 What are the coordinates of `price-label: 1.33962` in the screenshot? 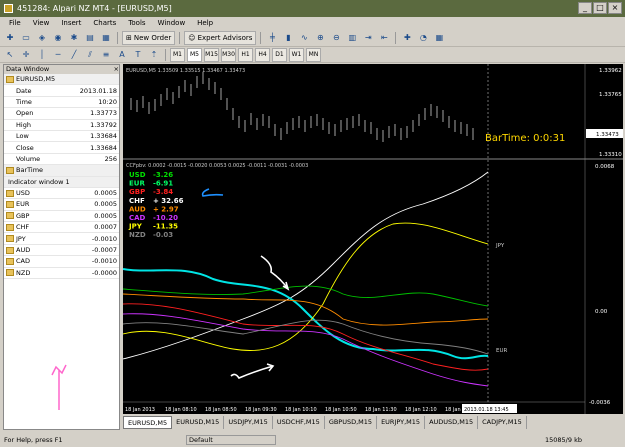 It's located at (610, 71).